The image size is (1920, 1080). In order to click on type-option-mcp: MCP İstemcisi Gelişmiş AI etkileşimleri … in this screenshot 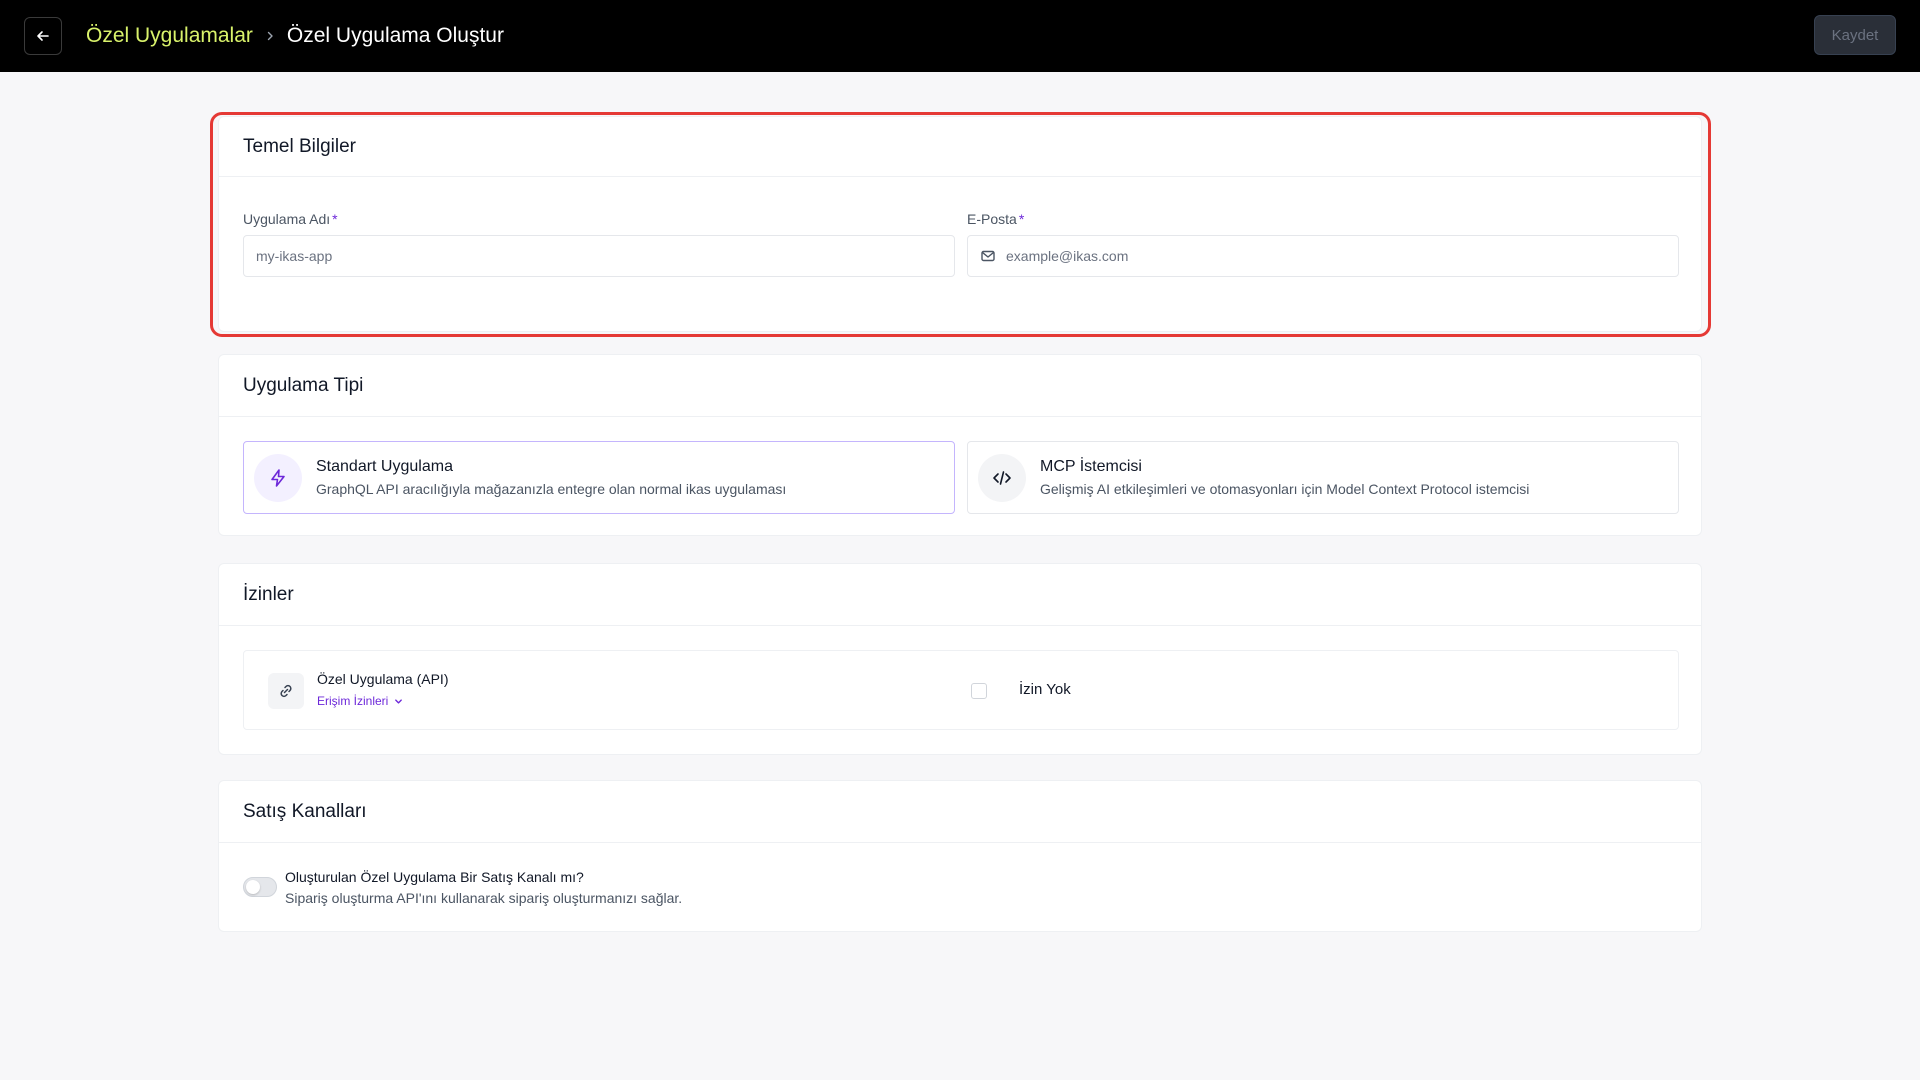, I will do `click(1323, 477)`.